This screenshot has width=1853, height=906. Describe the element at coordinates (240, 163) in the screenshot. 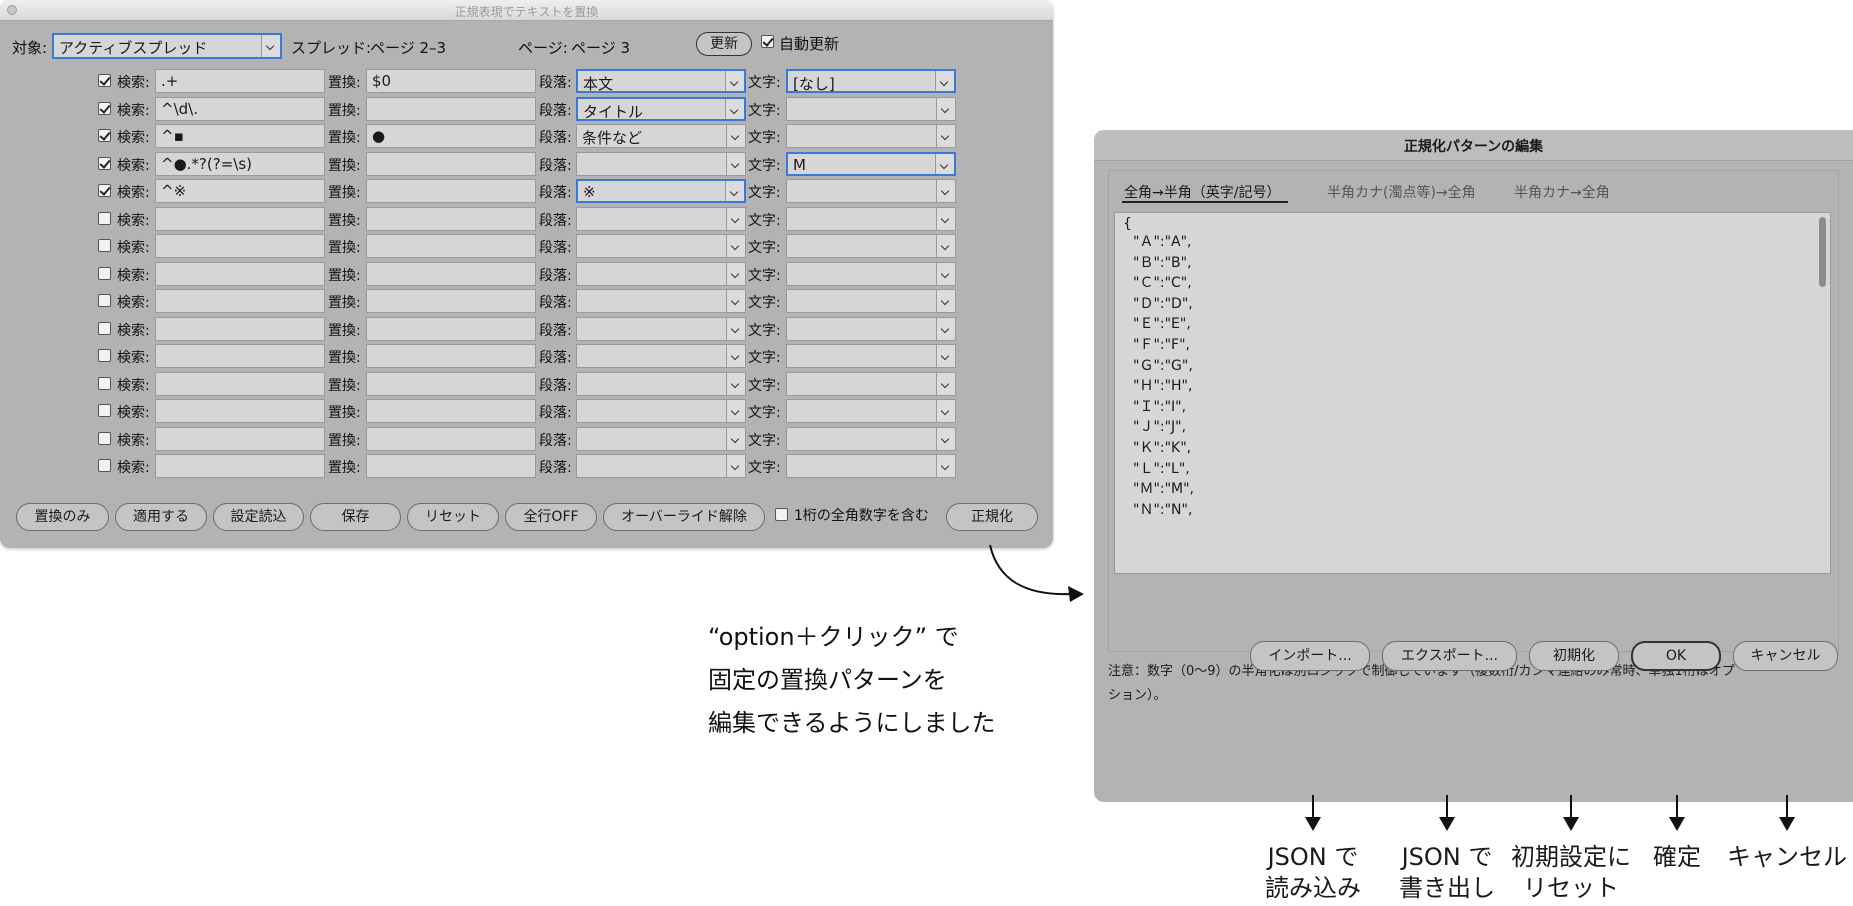

I see `search-input: ^●.*?(?=\s)` at that location.